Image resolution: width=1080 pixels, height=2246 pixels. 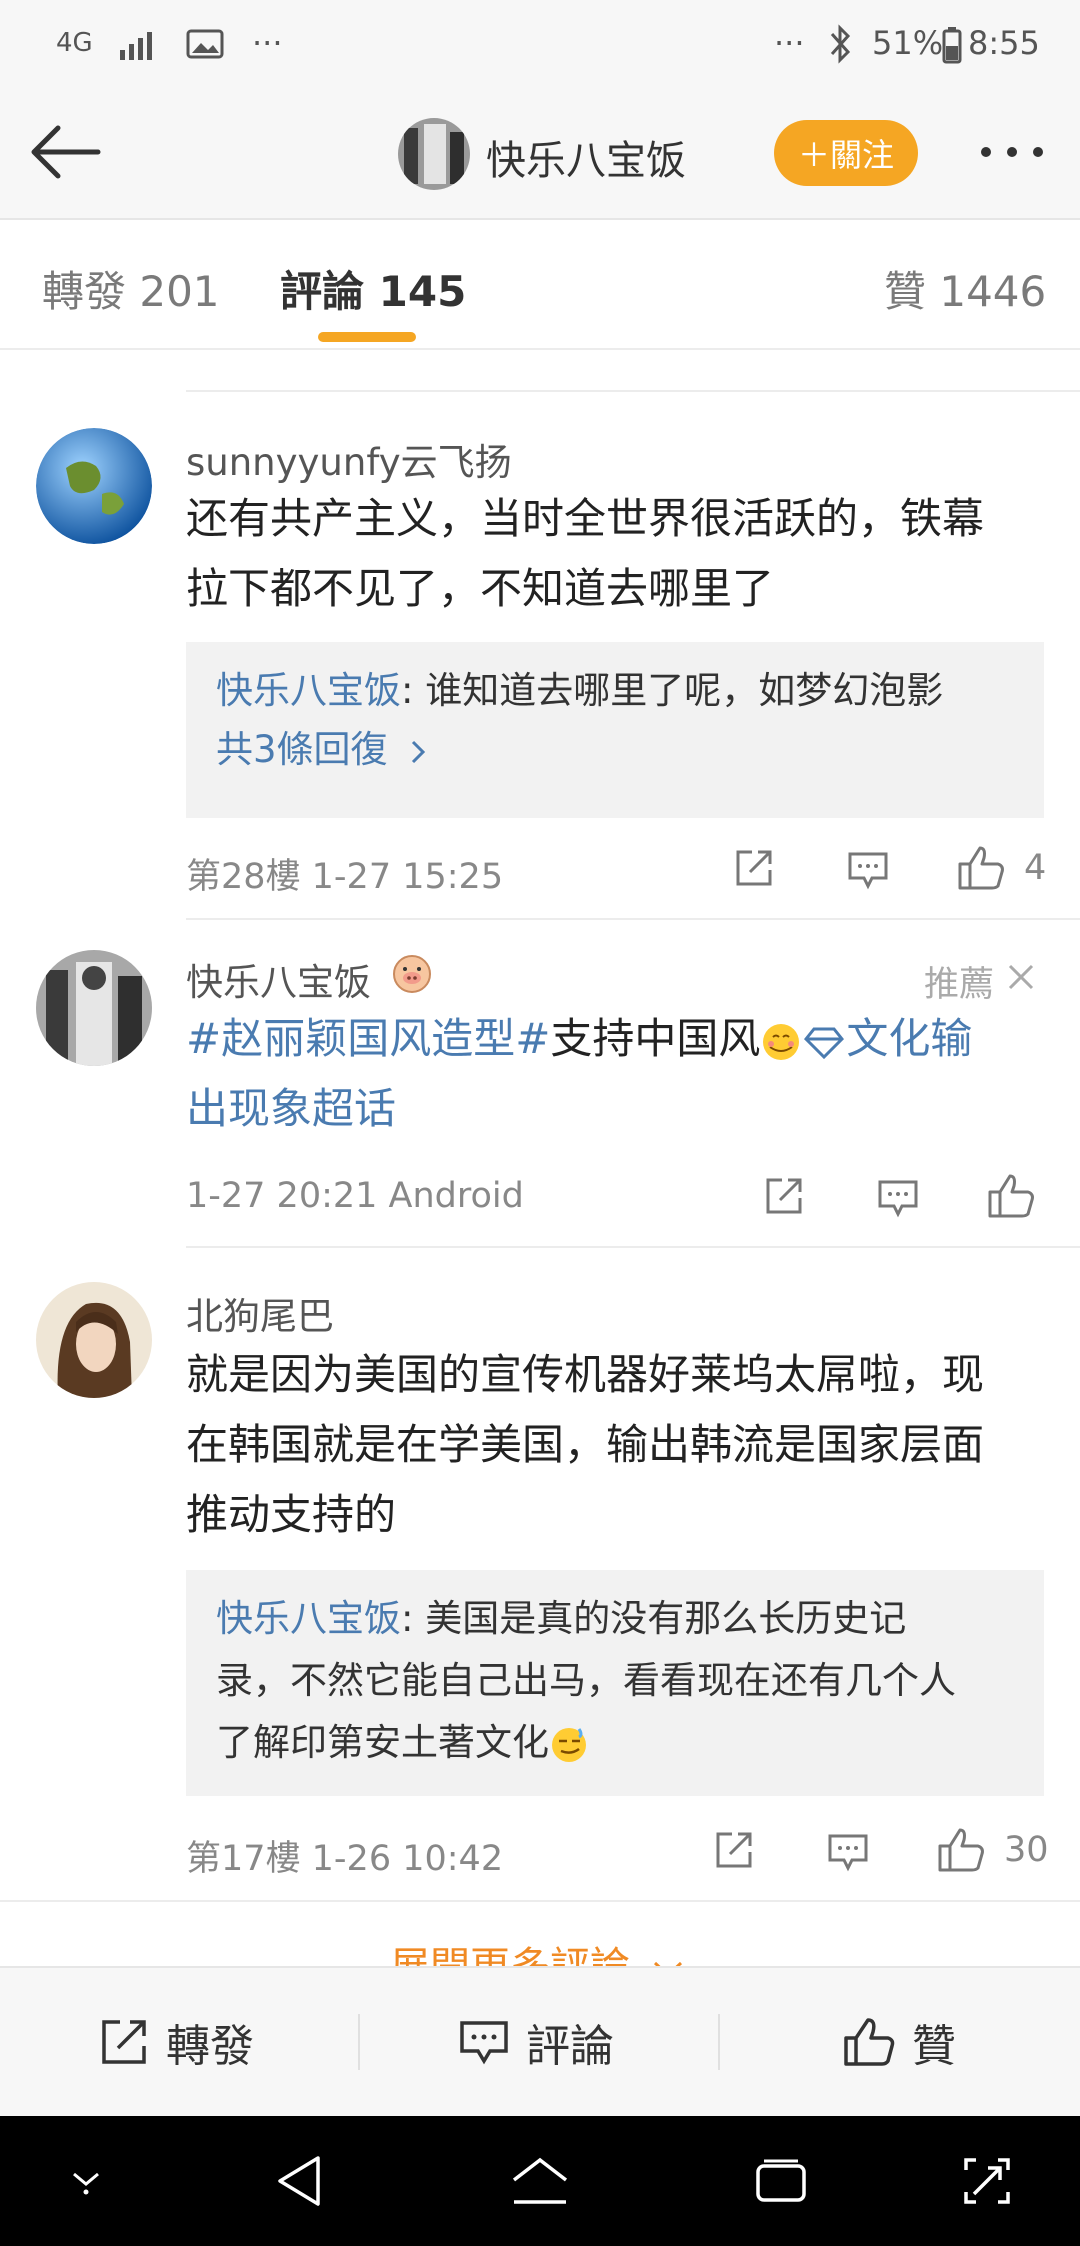 I want to click on reply-line: 快乐八宝饭: 美国是真的没有那么长历史记, so click(x=615, y=1619).